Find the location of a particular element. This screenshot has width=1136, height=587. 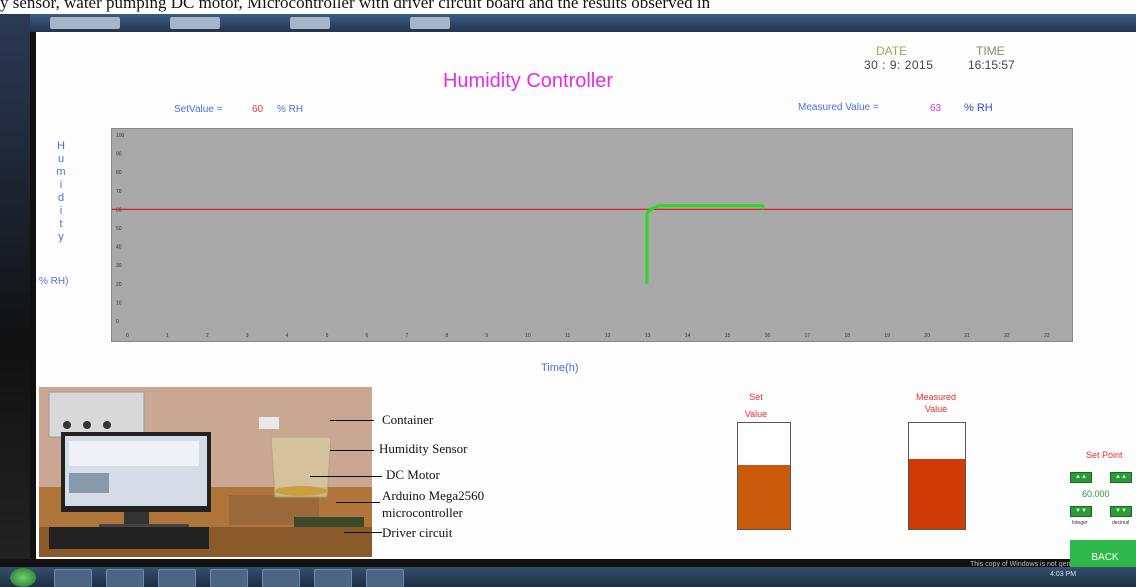

x-tick-label: 9 is located at coordinates (486, 336).